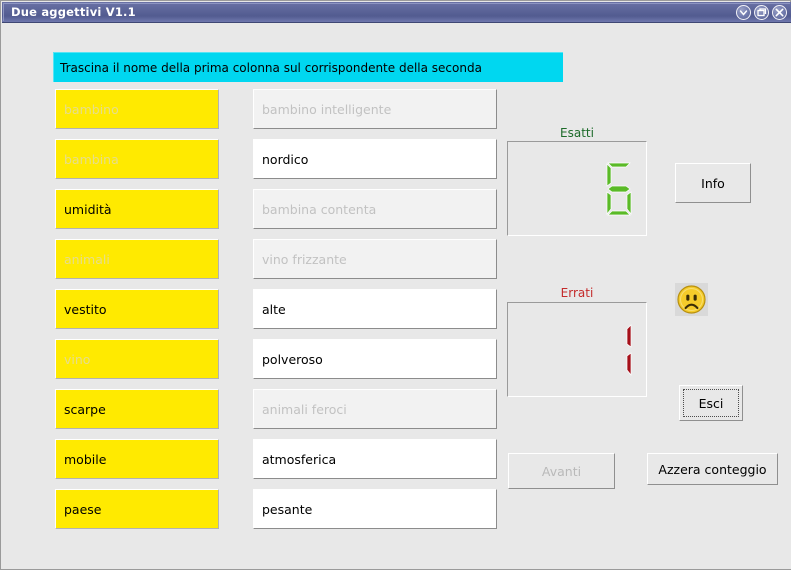 The width and height of the screenshot is (791, 570). I want to click on info-button: Info, so click(713, 183).